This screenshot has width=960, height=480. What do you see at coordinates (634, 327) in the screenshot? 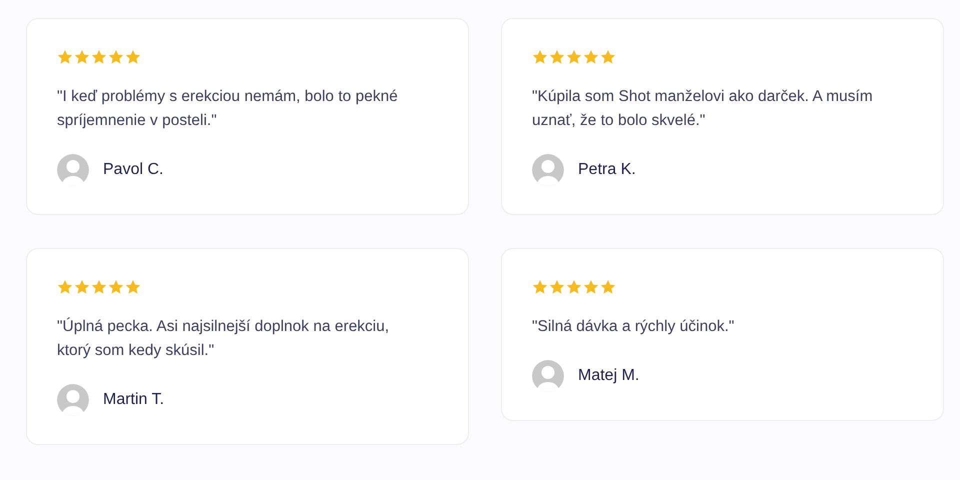
I see `review-text: "Silná dávka a rýchly účinok."` at bounding box center [634, 327].